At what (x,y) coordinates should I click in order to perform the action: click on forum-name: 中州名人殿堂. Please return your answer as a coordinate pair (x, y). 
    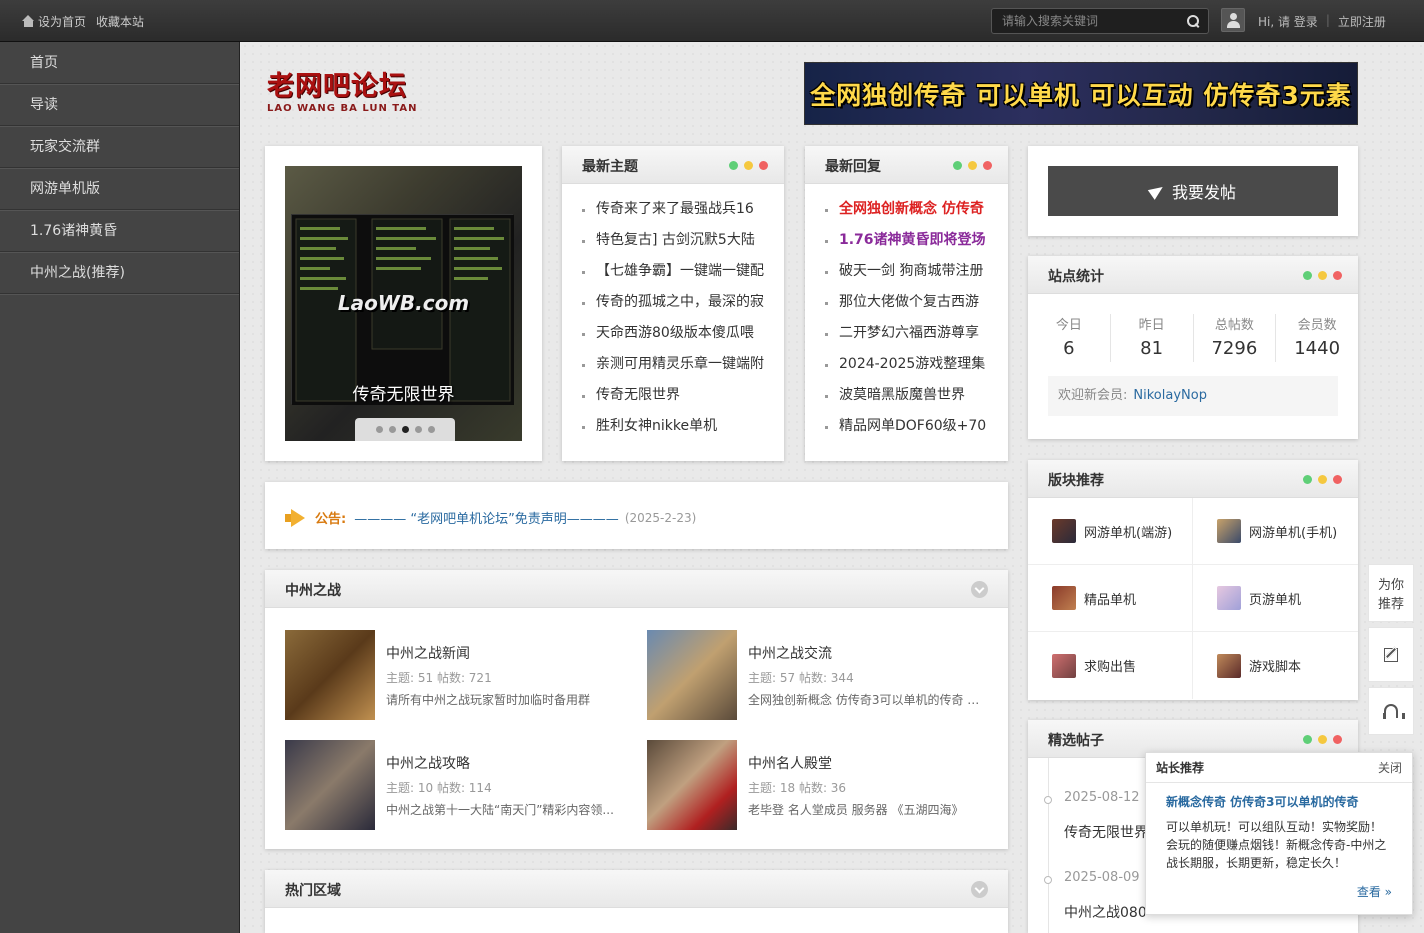
    Looking at the image, I should click on (790, 763).